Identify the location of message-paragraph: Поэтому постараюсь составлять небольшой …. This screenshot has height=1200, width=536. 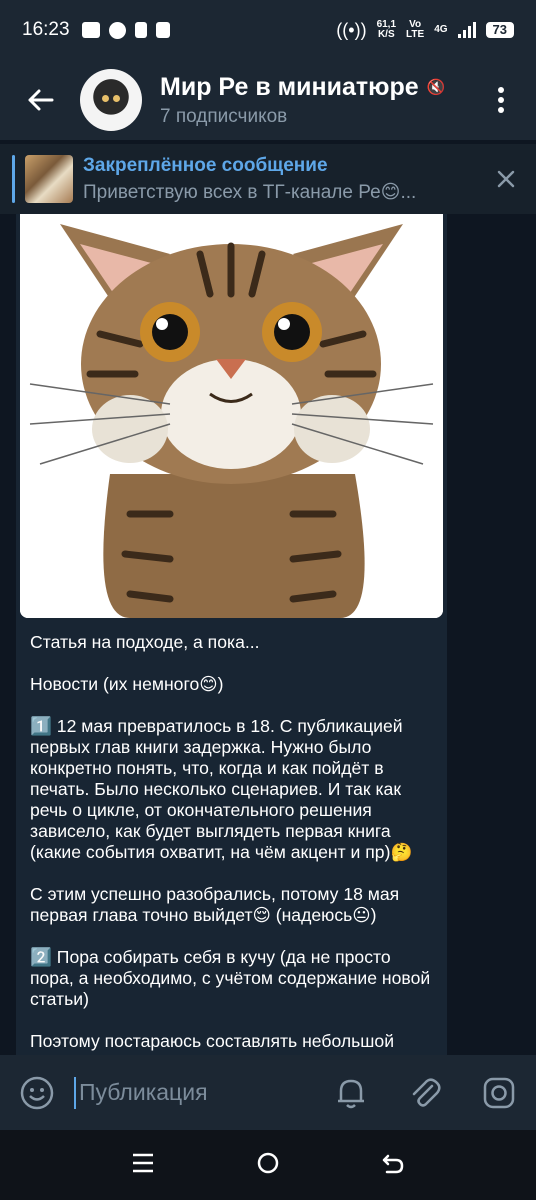
(212, 1043).